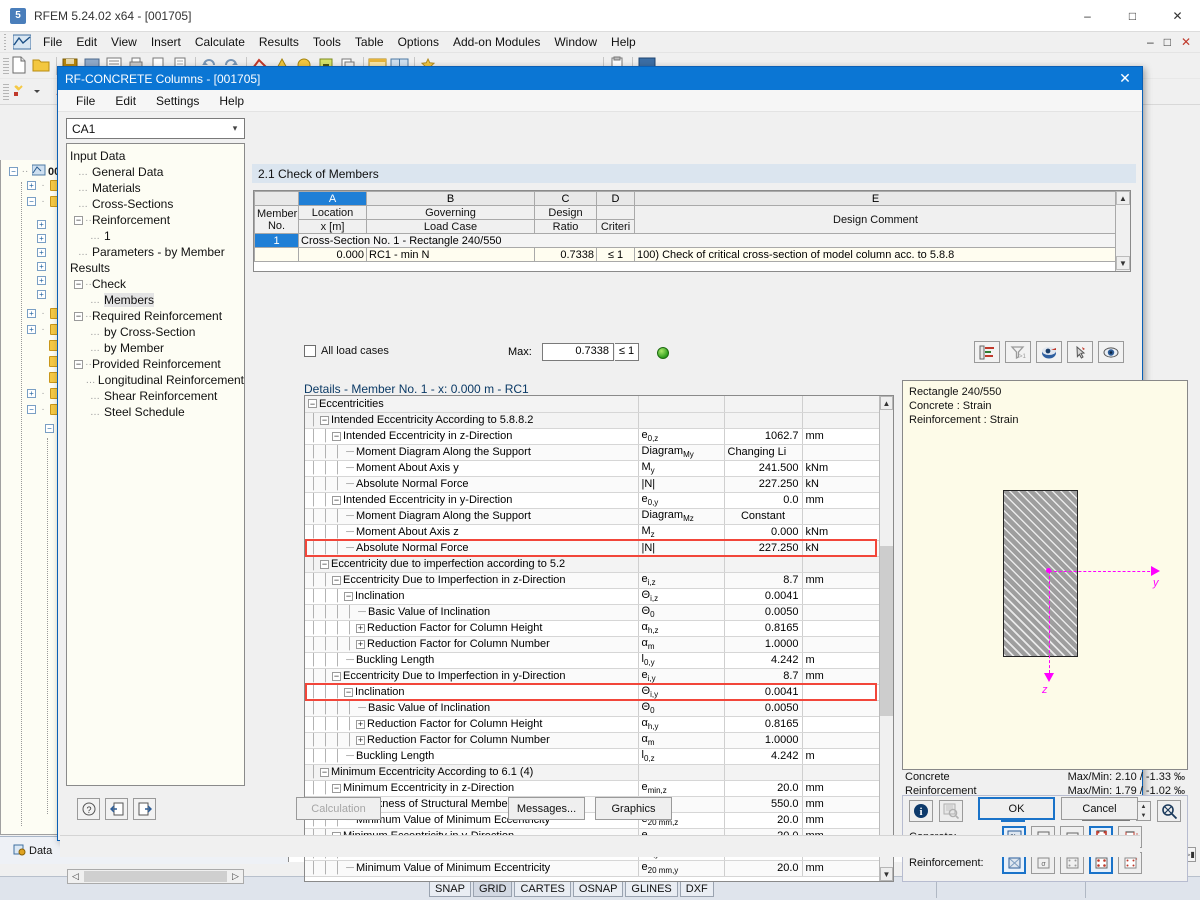 This screenshot has height=900, width=1200. What do you see at coordinates (886, 403) in the screenshot?
I see `details-scroll-up-icon: ▲` at bounding box center [886, 403].